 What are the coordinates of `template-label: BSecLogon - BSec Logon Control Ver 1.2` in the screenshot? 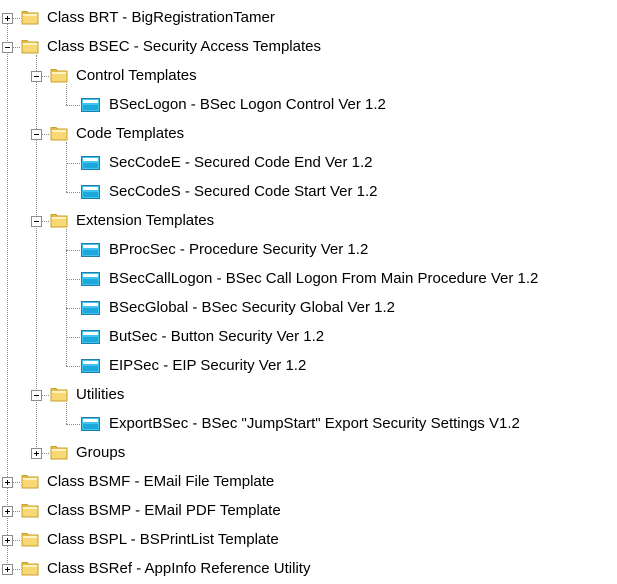 It's located at (247, 105).